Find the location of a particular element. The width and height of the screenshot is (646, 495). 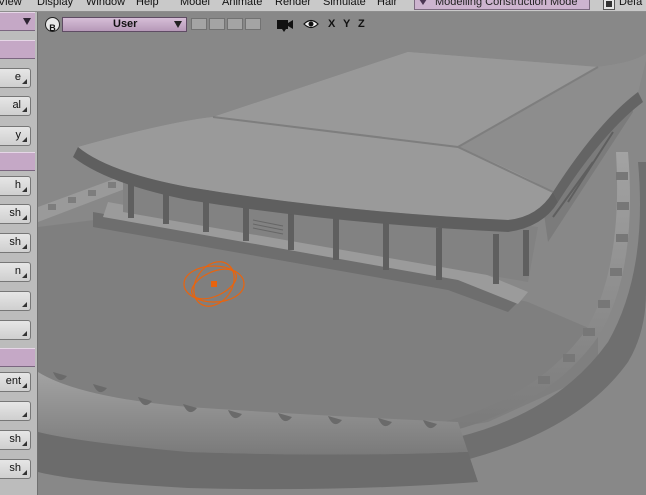

camera-icon is located at coordinates (285, 25).